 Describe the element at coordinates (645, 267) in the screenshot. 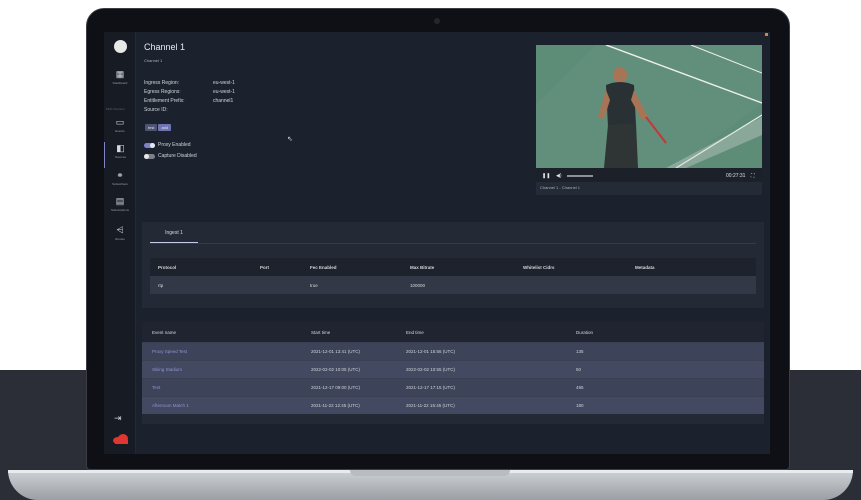

I see `column-header: Metadata` at that location.